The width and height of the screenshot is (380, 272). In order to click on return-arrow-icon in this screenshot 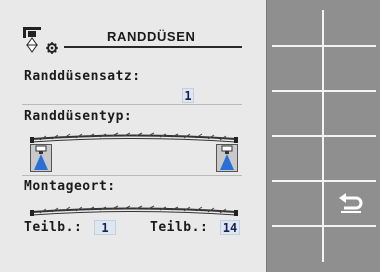, I will do `click(351, 203)`.